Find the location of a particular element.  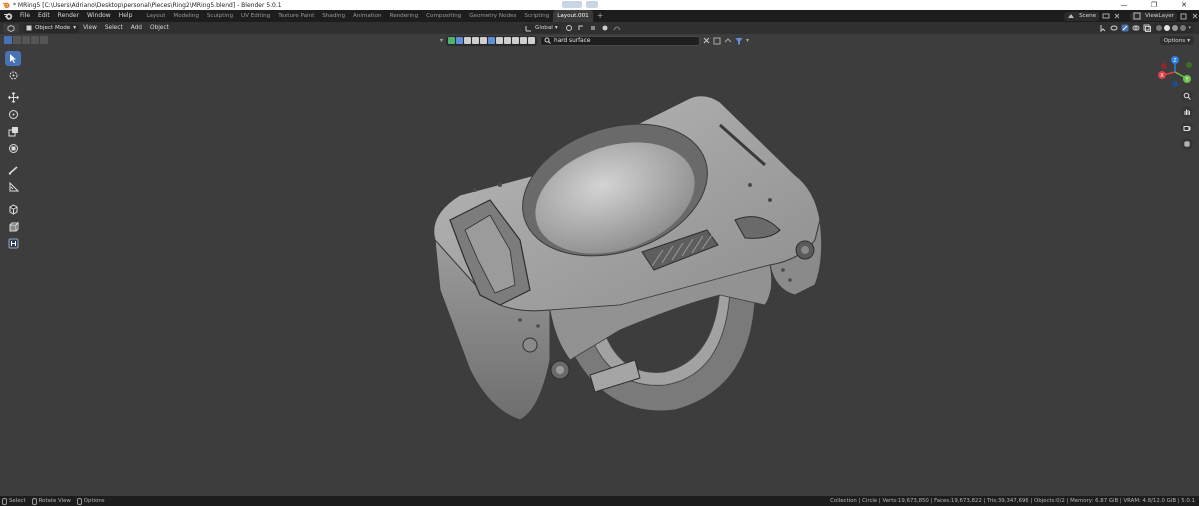

tab-scripting: Scripting is located at coordinates (536, 16).